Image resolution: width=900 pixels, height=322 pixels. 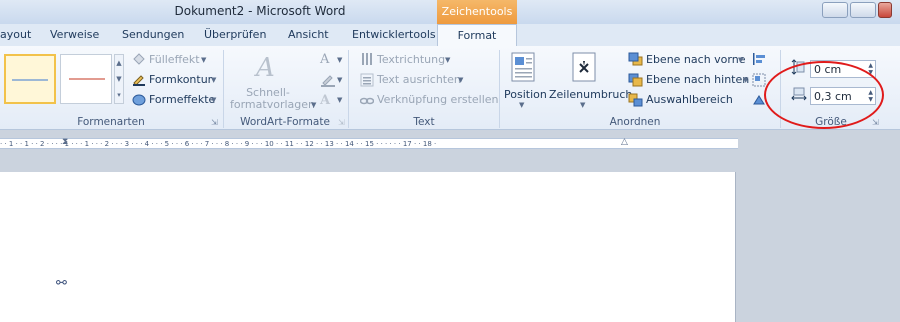 What do you see at coordinates (424, 122) in the screenshot?
I see `group-label-text: Text` at bounding box center [424, 122].